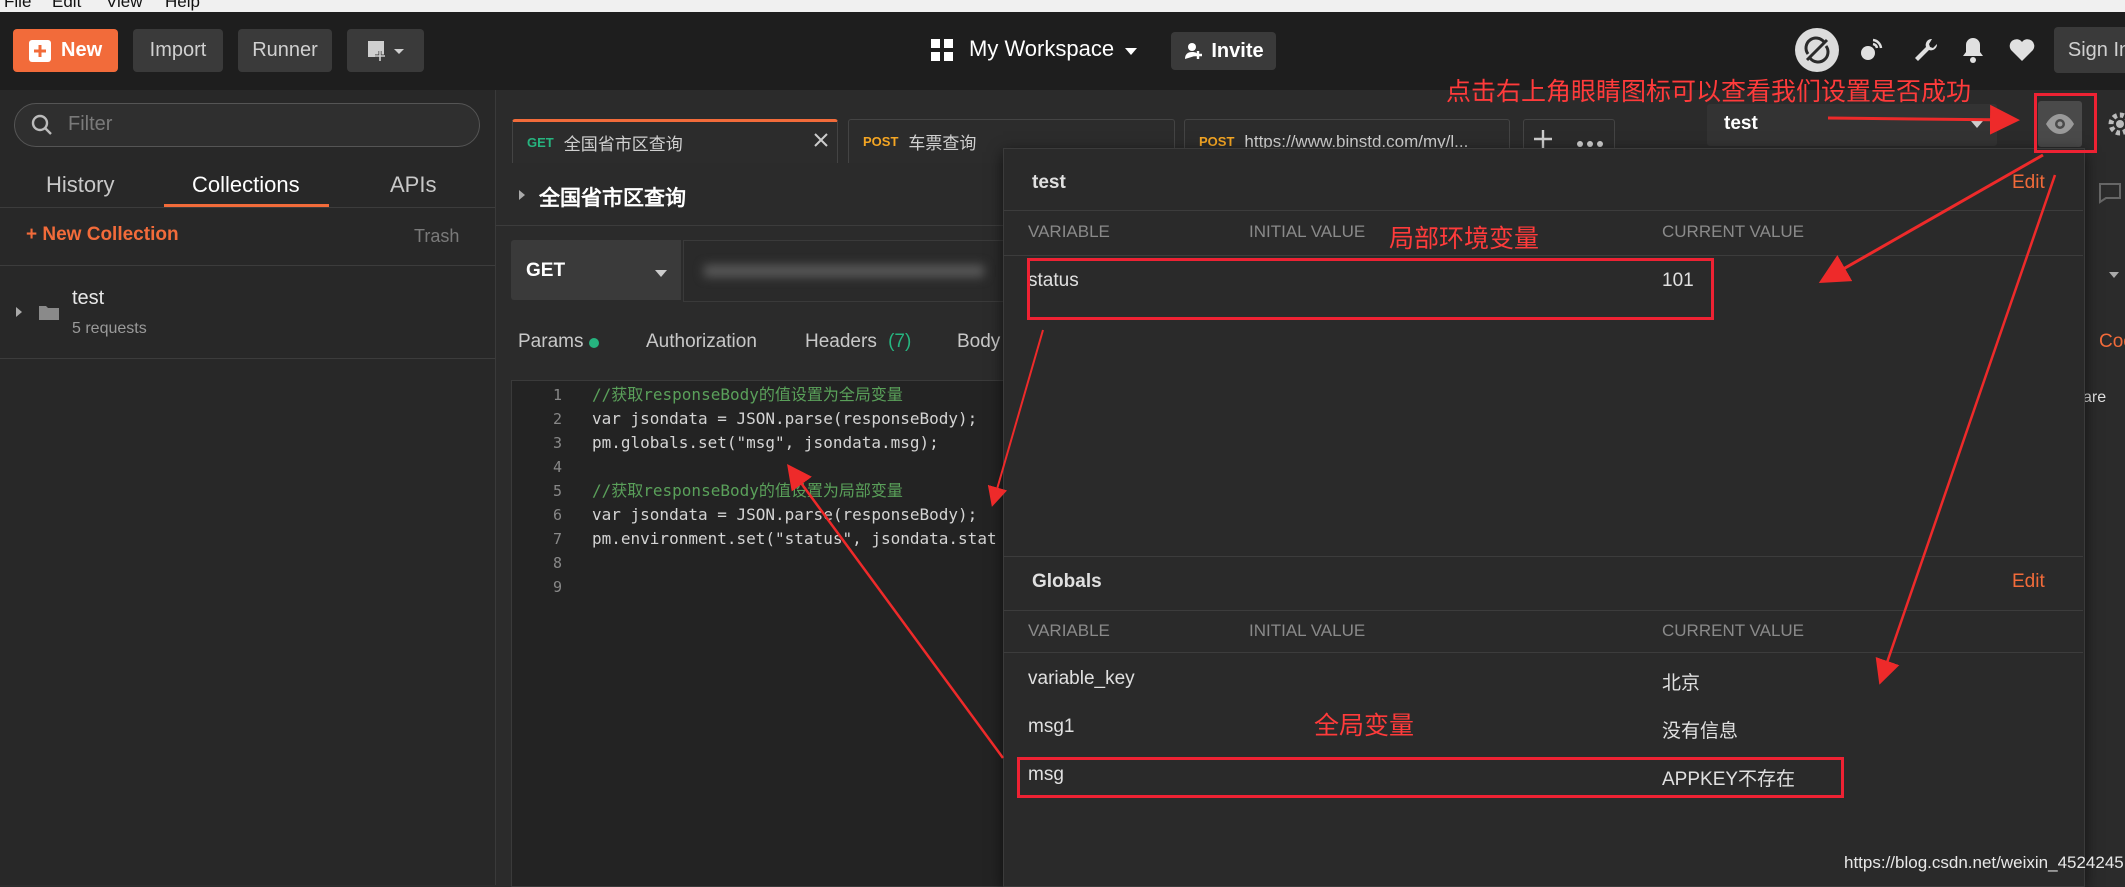  Describe the element at coordinates (1709, 92) in the screenshot. I see `annotation-top-text: 点击右上角眼睛图标可以查看我们设置是否成功` at that location.